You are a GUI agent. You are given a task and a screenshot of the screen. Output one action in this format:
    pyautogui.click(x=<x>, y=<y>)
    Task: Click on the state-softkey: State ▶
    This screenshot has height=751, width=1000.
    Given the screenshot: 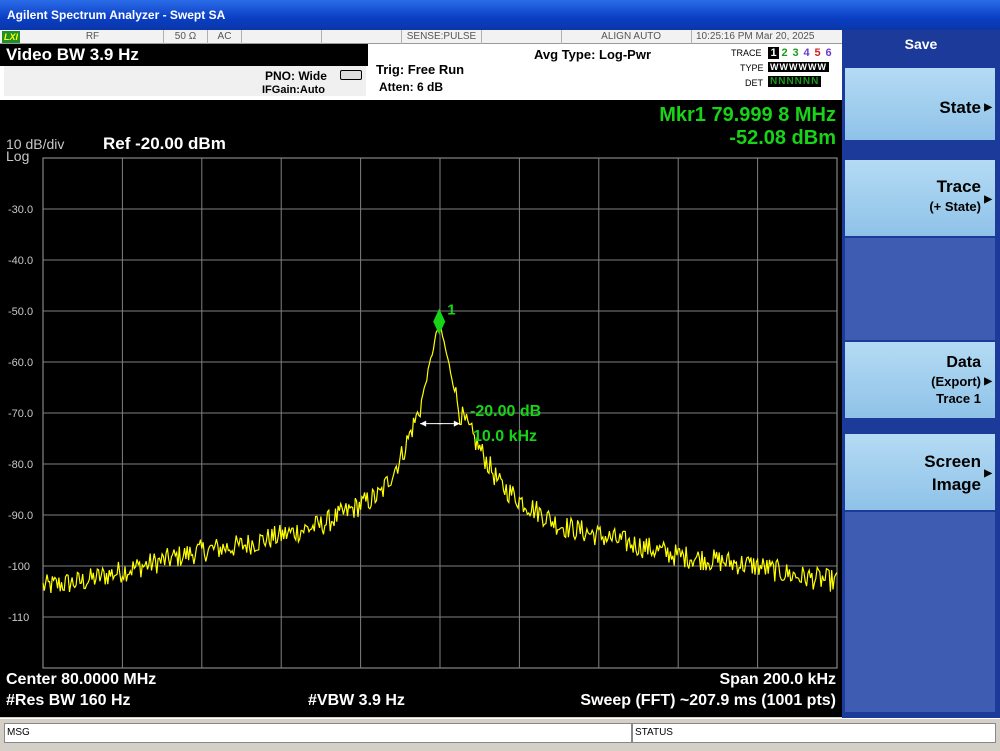 What is the action you would take?
    pyautogui.click(x=920, y=104)
    